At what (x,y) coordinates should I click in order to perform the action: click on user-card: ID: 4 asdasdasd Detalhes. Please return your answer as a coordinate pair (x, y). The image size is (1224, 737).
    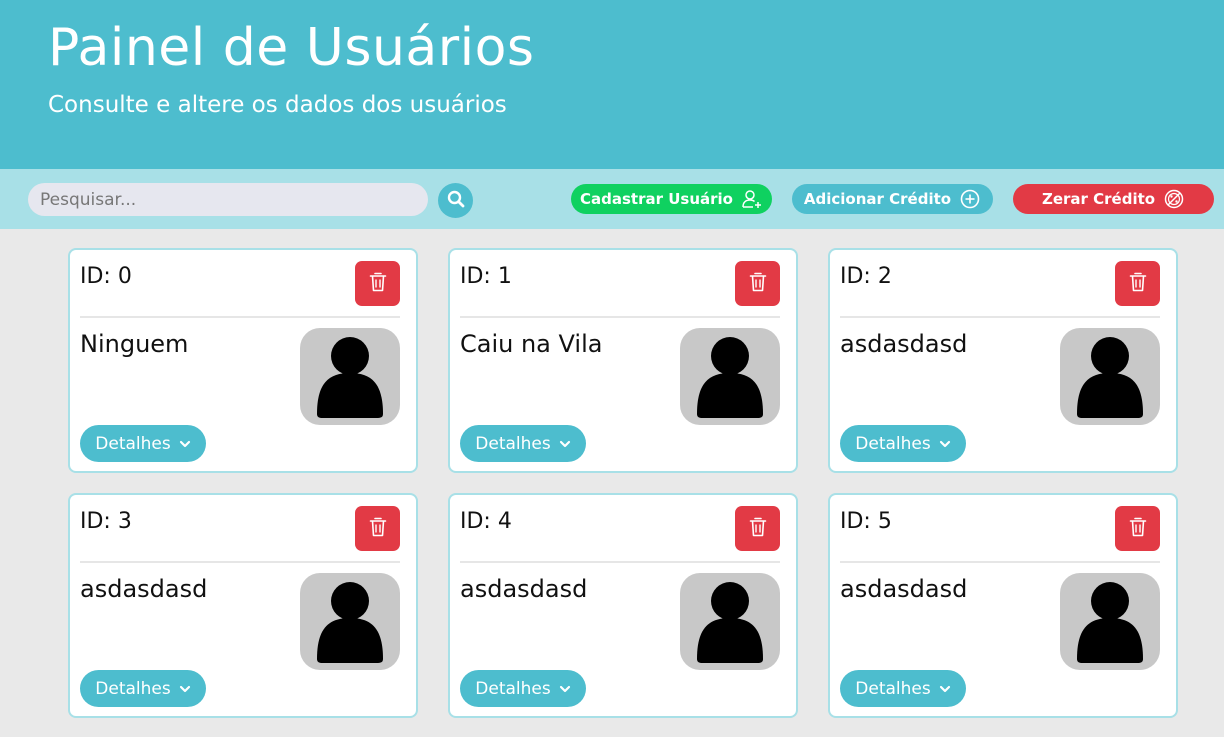
    Looking at the image, I should click on (623, 605).